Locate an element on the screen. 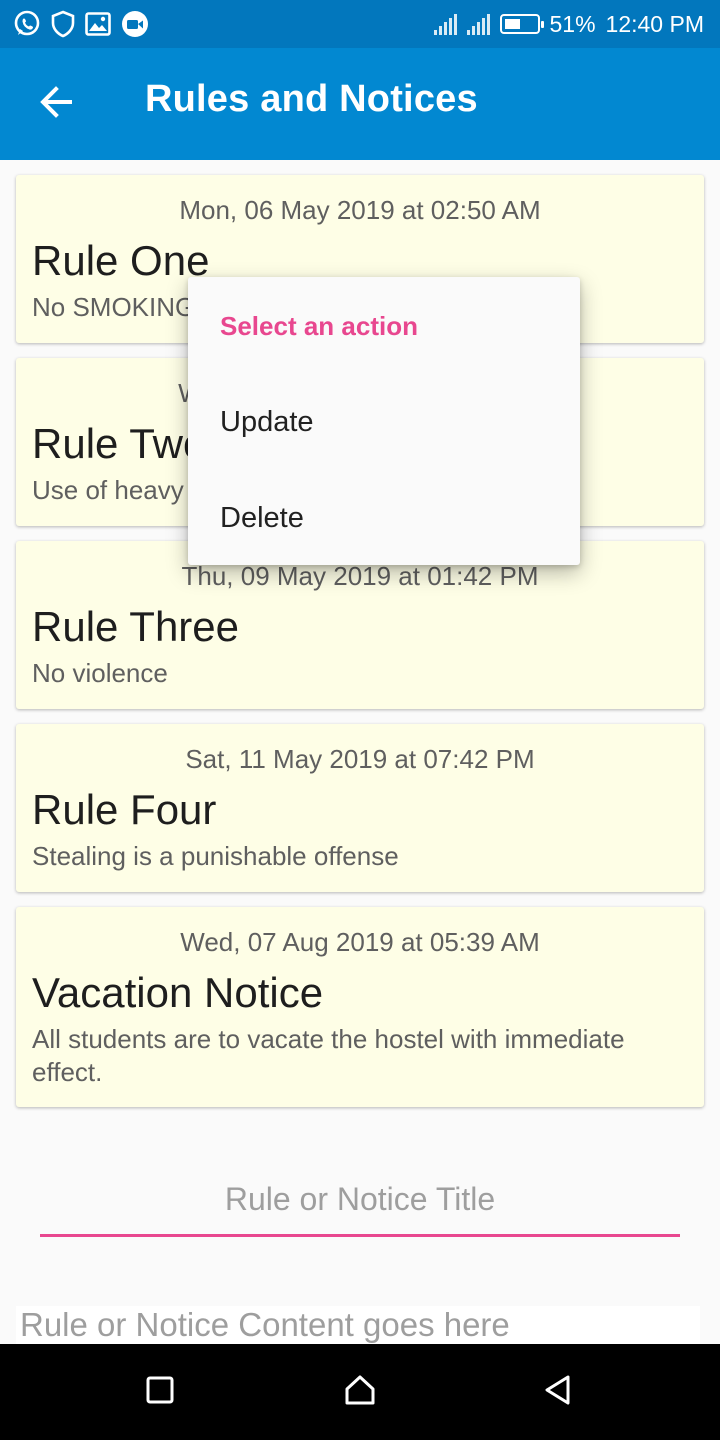 The width and height of the screenshot is (720, 1440). update-menu-item: Update is located at coordinates (384, 422).